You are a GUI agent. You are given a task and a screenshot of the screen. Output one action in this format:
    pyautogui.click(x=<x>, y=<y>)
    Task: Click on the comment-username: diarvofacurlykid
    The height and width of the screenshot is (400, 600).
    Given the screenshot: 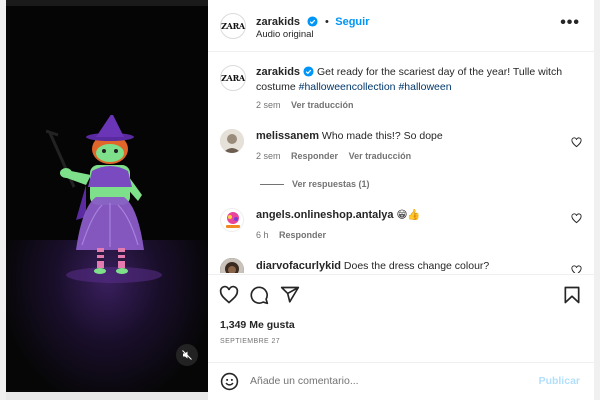 What is the action you would take?
    pyautogui.click(x=298, y=266)
    